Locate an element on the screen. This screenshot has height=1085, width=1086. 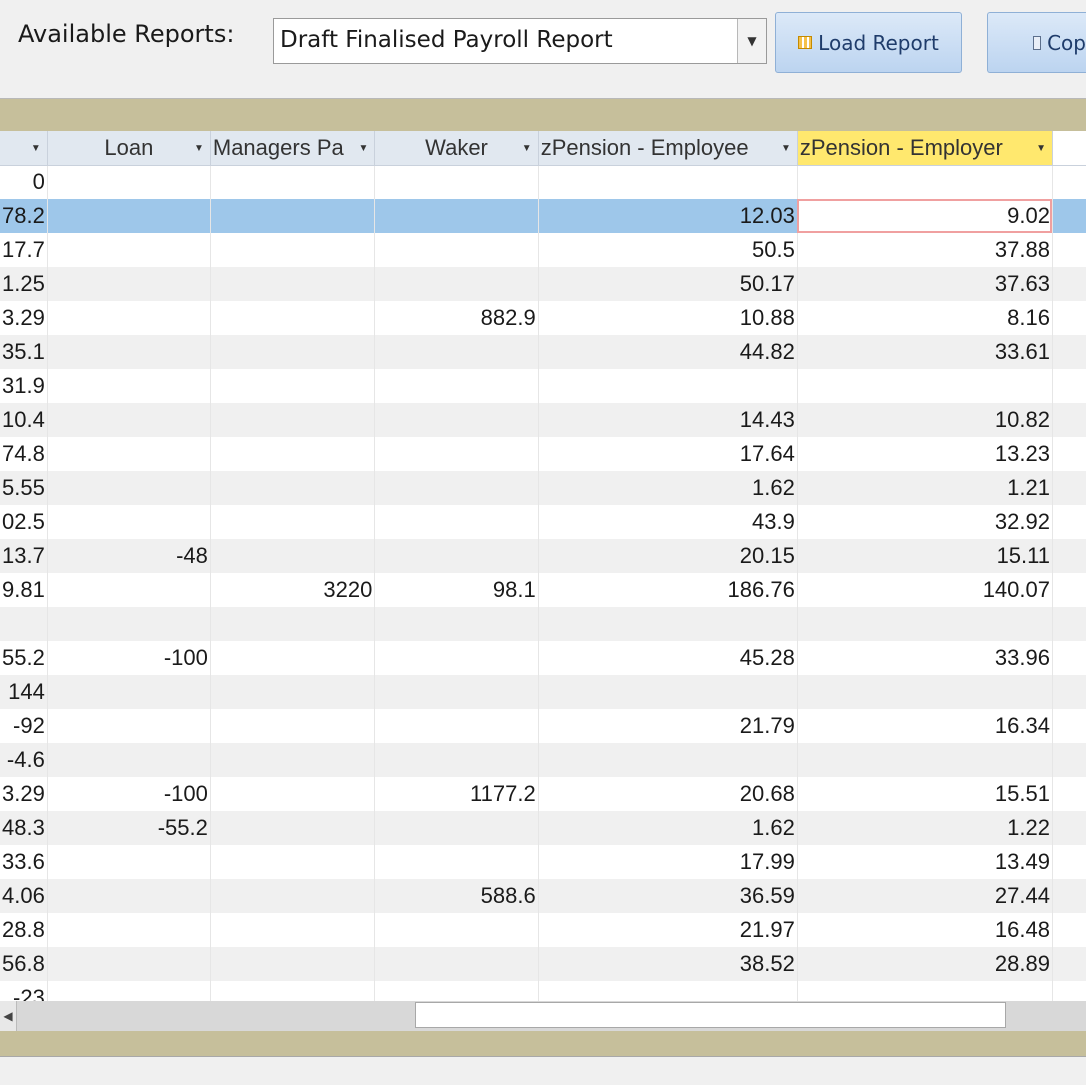
table-cell: 33.61 is located at coordinates (925, 352).